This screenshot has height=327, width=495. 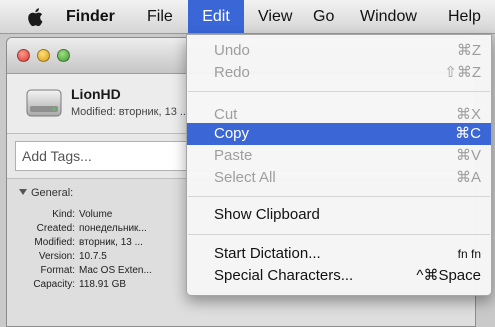 What do you see at coordinates (232, 72) in the screenshot?
I see `menu-item-label: Redo` at bounding box center [232, 72].